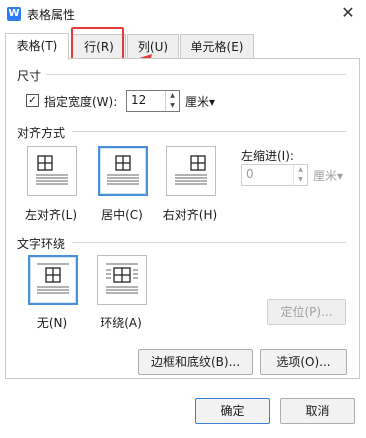 This screenshot has width=366, height=438. I want to click on specify-width-label: 指定宽度(W):, so click(81, 102).